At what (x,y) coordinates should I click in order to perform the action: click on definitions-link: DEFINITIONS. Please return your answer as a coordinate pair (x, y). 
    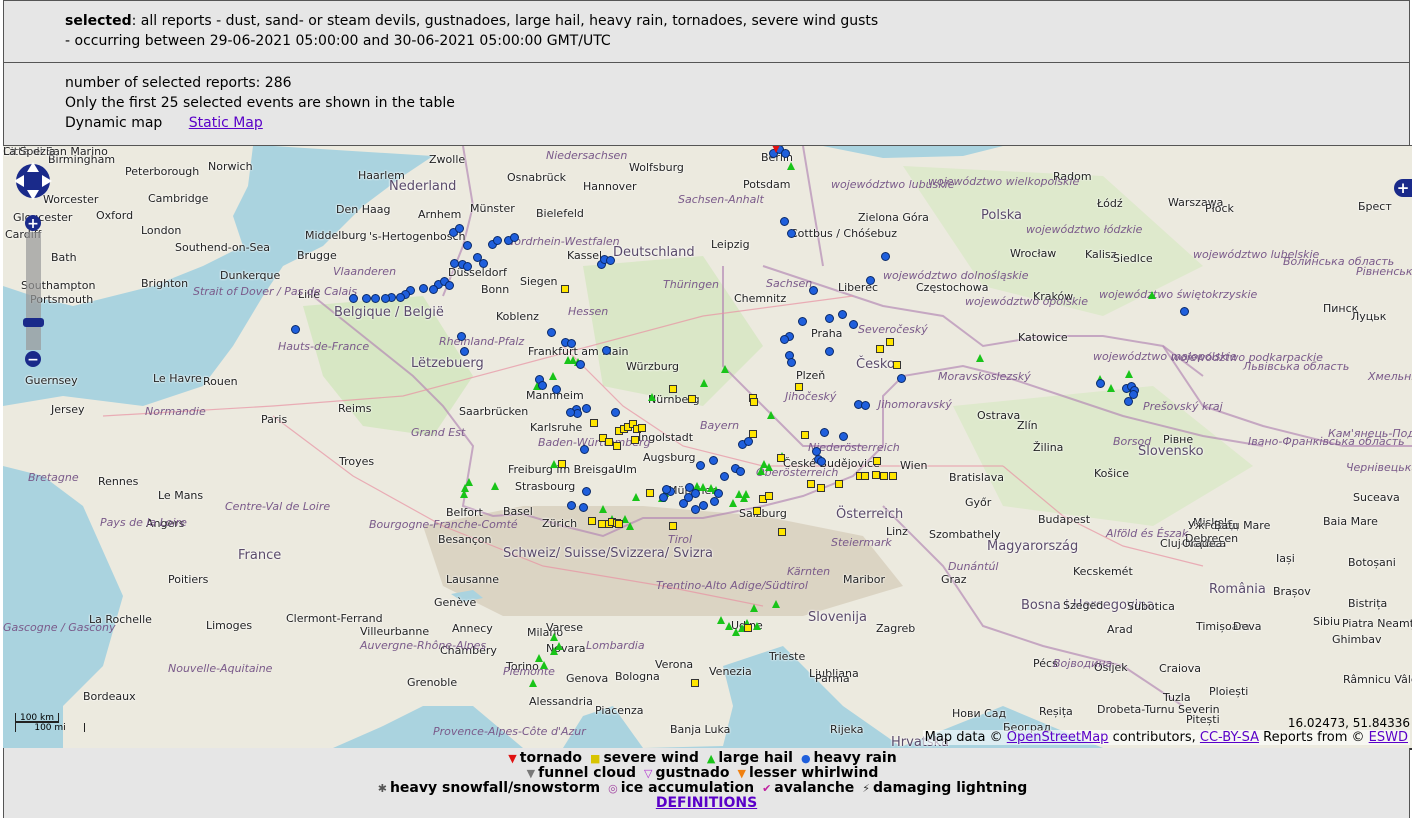
    Looking at the image, I should click on (706, 803).